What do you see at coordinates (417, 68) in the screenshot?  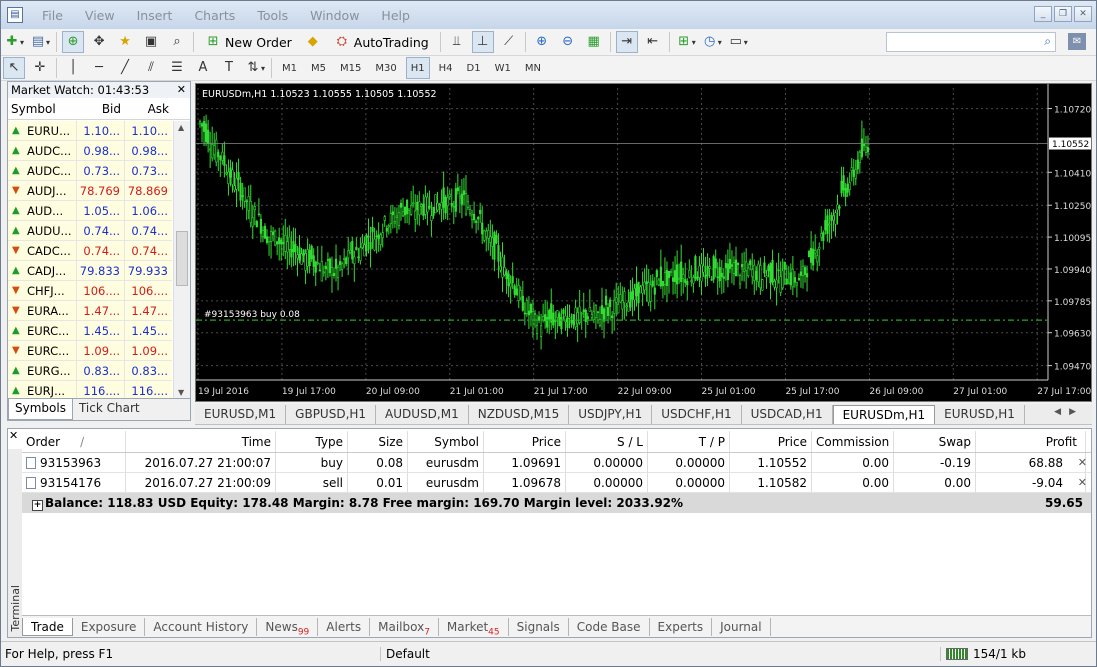 I see `timeframe-h1: H1` at bounding box center [417, 68].